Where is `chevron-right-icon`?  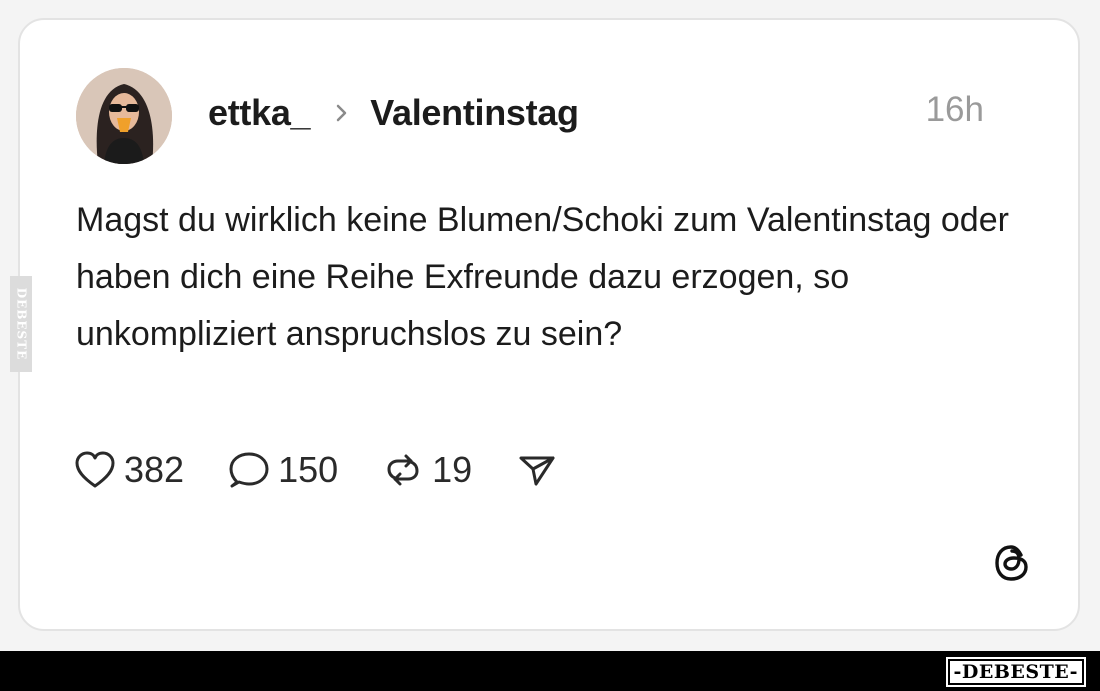
chevron-right-icon is located at coordinates (342, 113).